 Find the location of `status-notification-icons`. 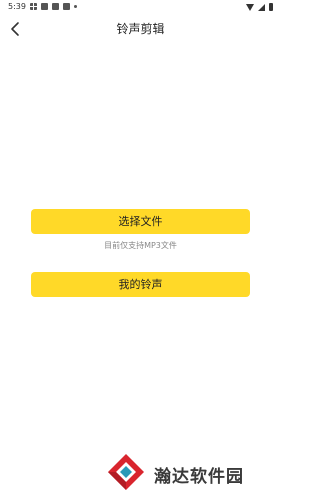

status-notification-icons is located at coordinates (53, 6).